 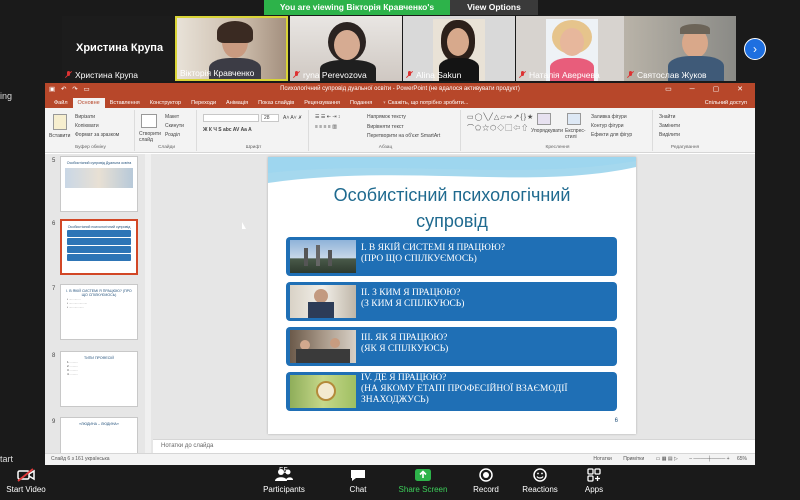 I want to click on share-screen-button: Share Screen, so click(x=423, y=481).